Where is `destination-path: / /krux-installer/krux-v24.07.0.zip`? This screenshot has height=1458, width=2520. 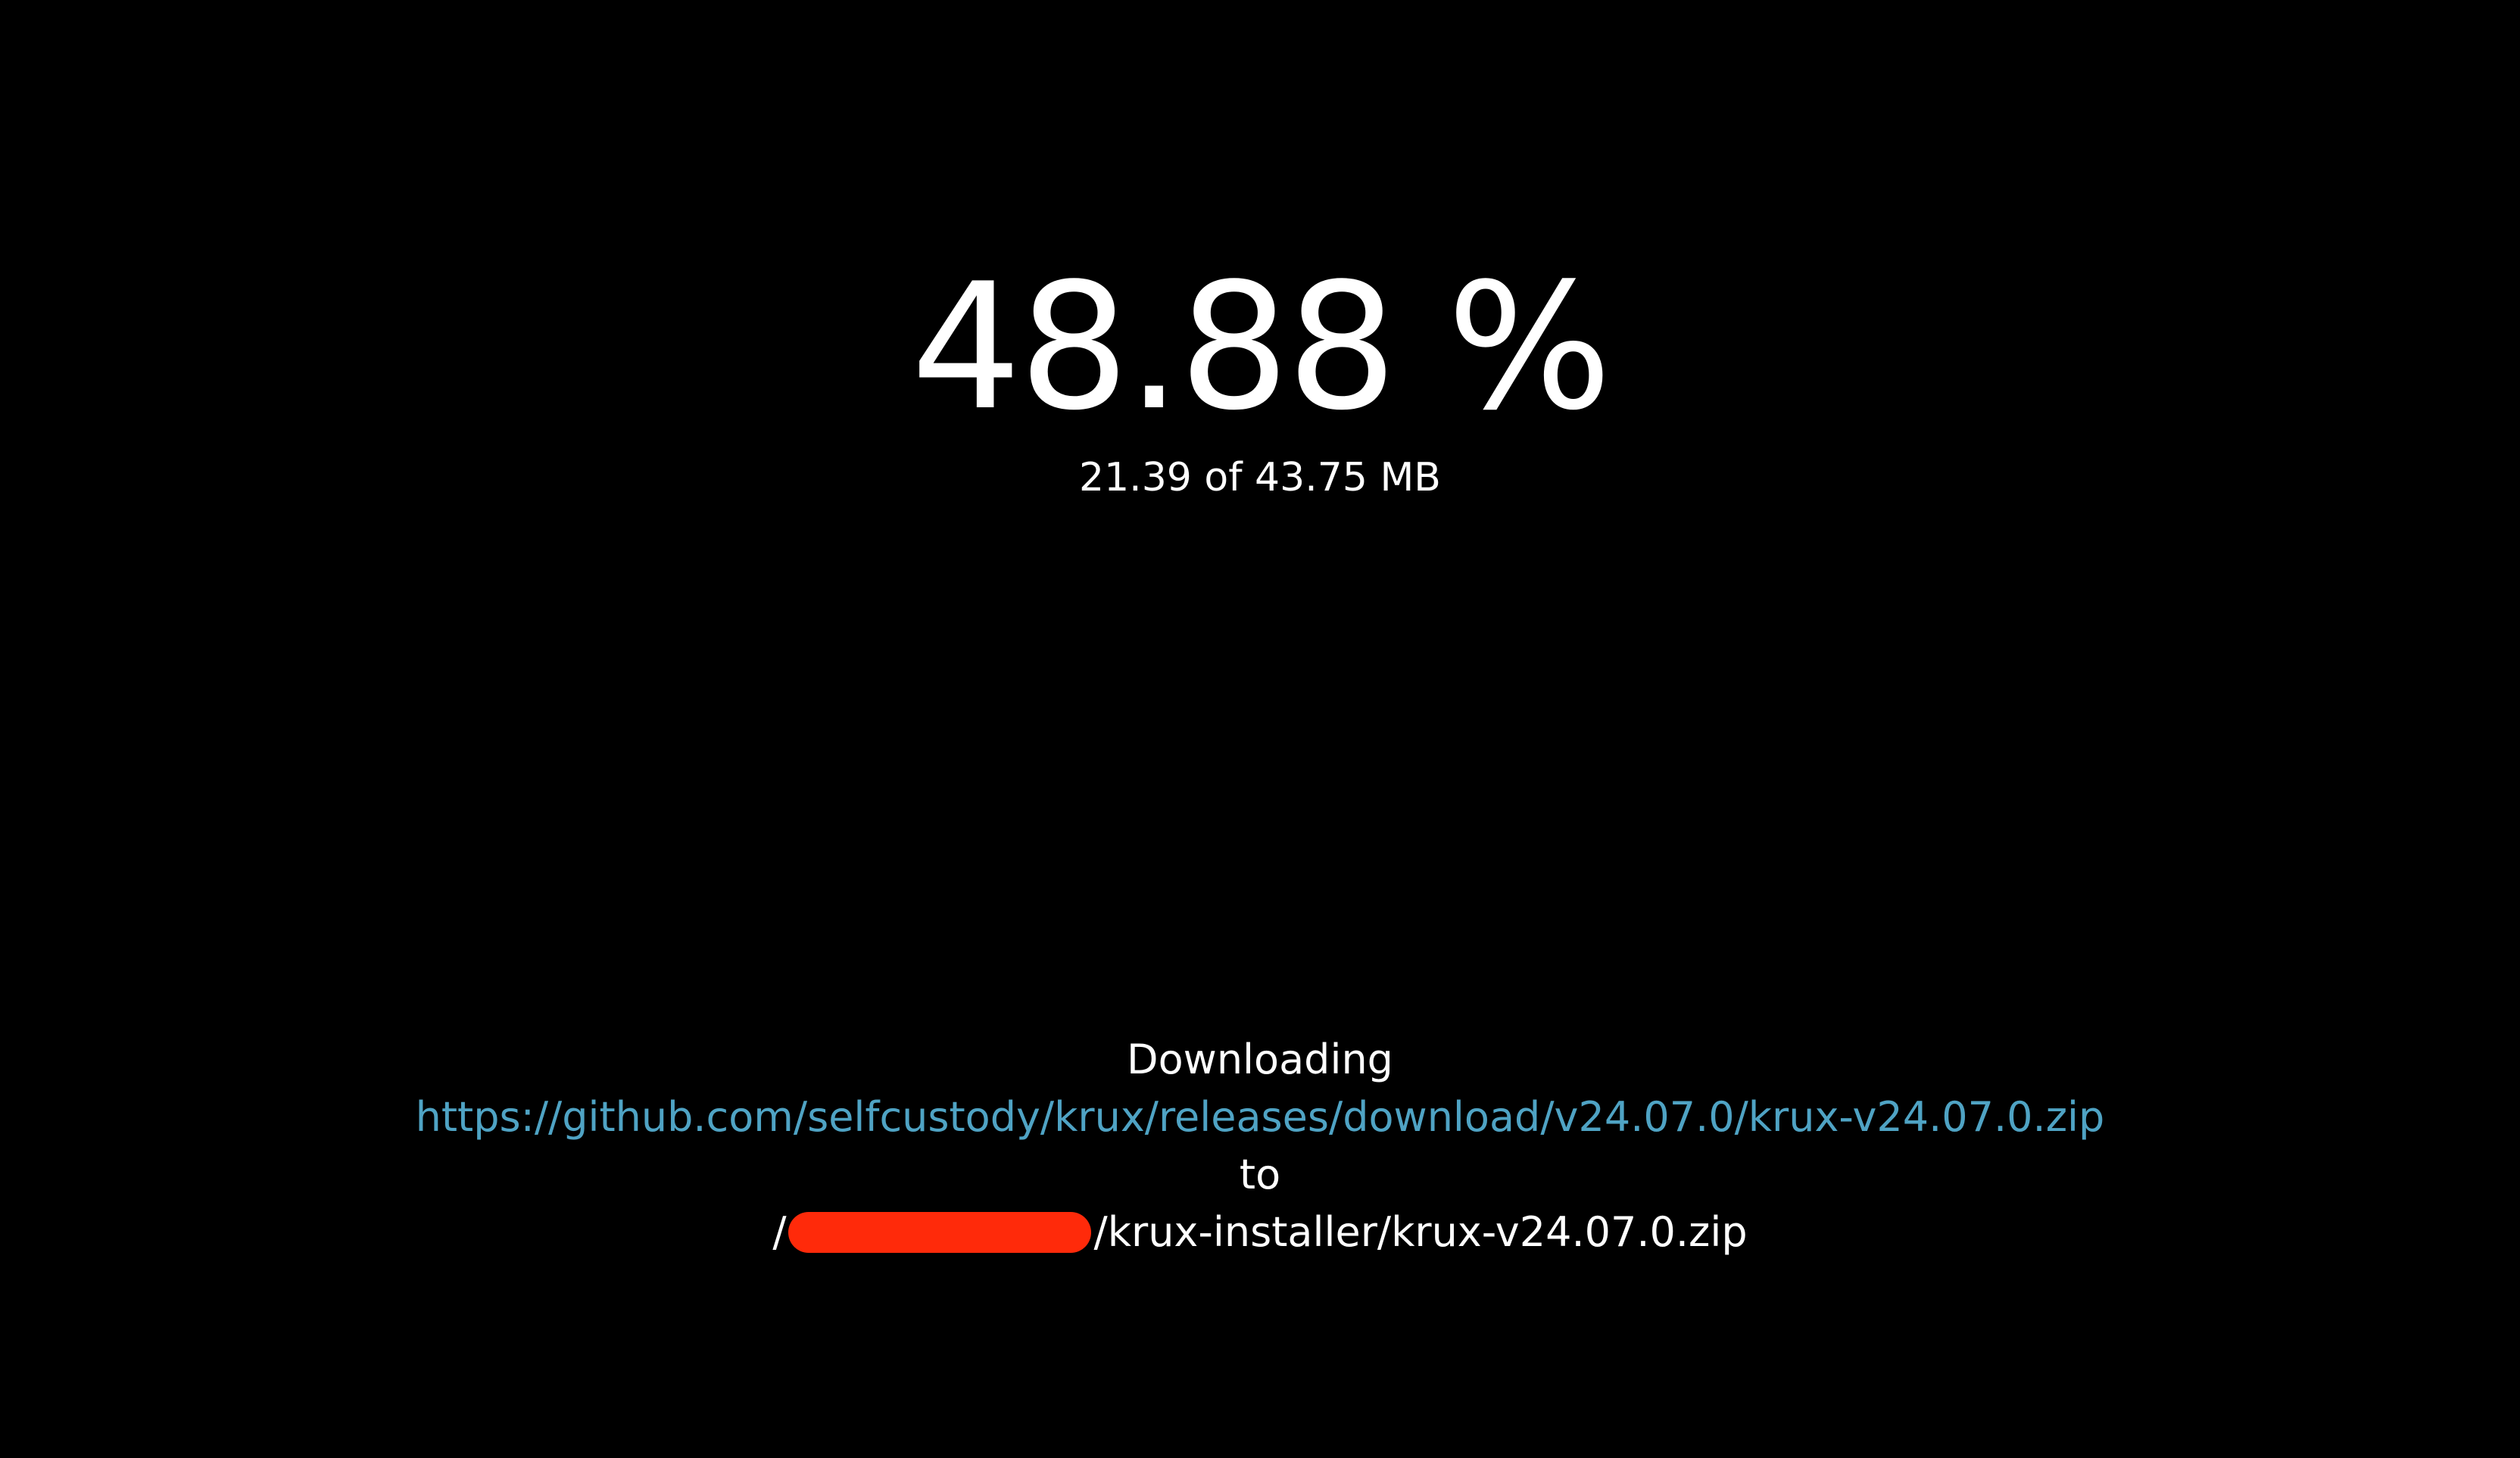 destination-path: / /krux-installer/krux-v24.07.0.zip is located at coordinates (1259, 1232).